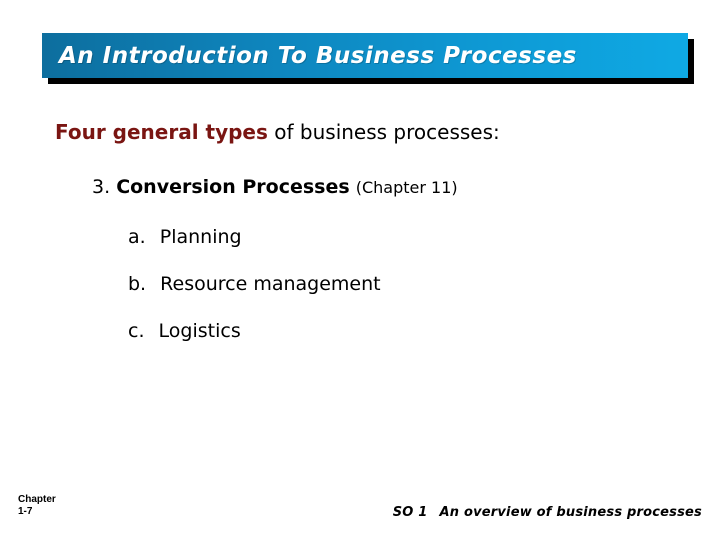 Image resolution: width=720 pixels, height=540 pixels. What do you see at coordinates (37, 506) in the screenshot?
I see `footer-chapter-block: Chapter 1-7` at bounding box center [37, 506].